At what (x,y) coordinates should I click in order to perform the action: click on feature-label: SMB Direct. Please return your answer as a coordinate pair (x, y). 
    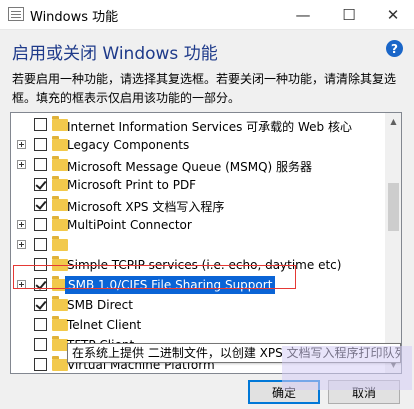
    Looking at the image, I should click on (100, 305).